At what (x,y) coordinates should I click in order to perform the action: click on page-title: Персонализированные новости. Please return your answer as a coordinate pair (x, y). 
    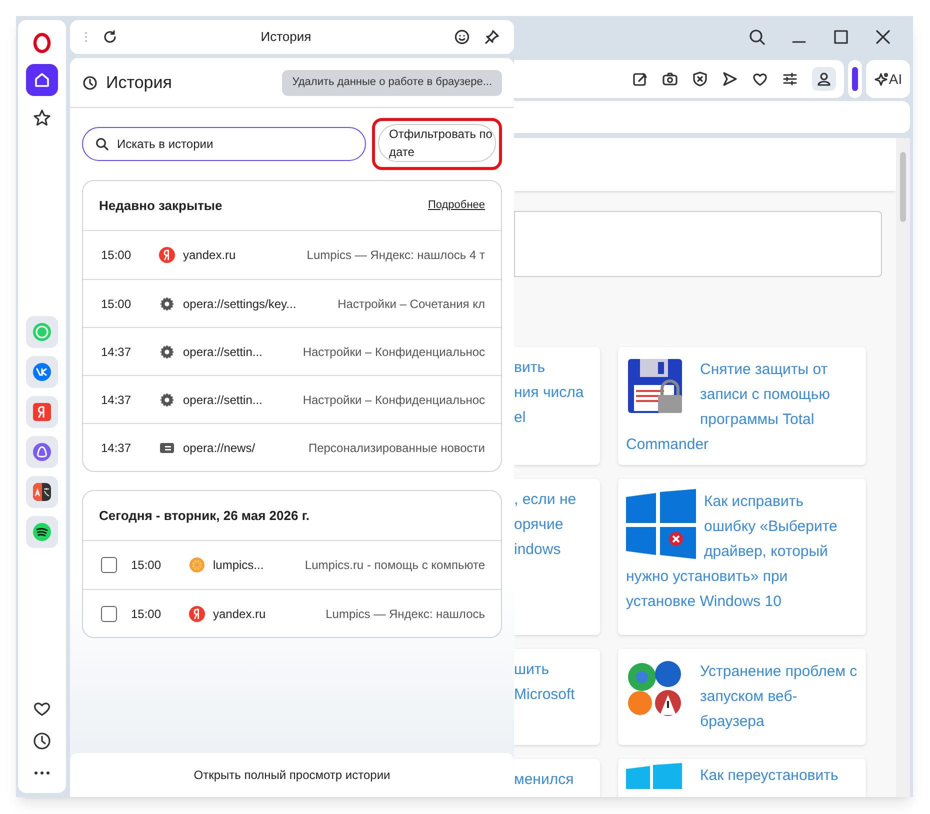
    Looking at the image, I should click on (396, 448).